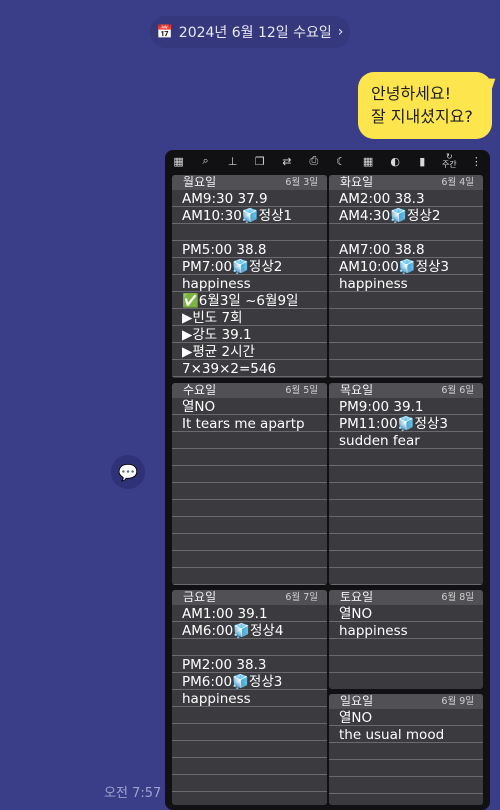  What do you see at coordinates (232, 267) in the screenshot?
I see `entry-line: PM7:00🧊정상2` at bounding box center [232, 267].